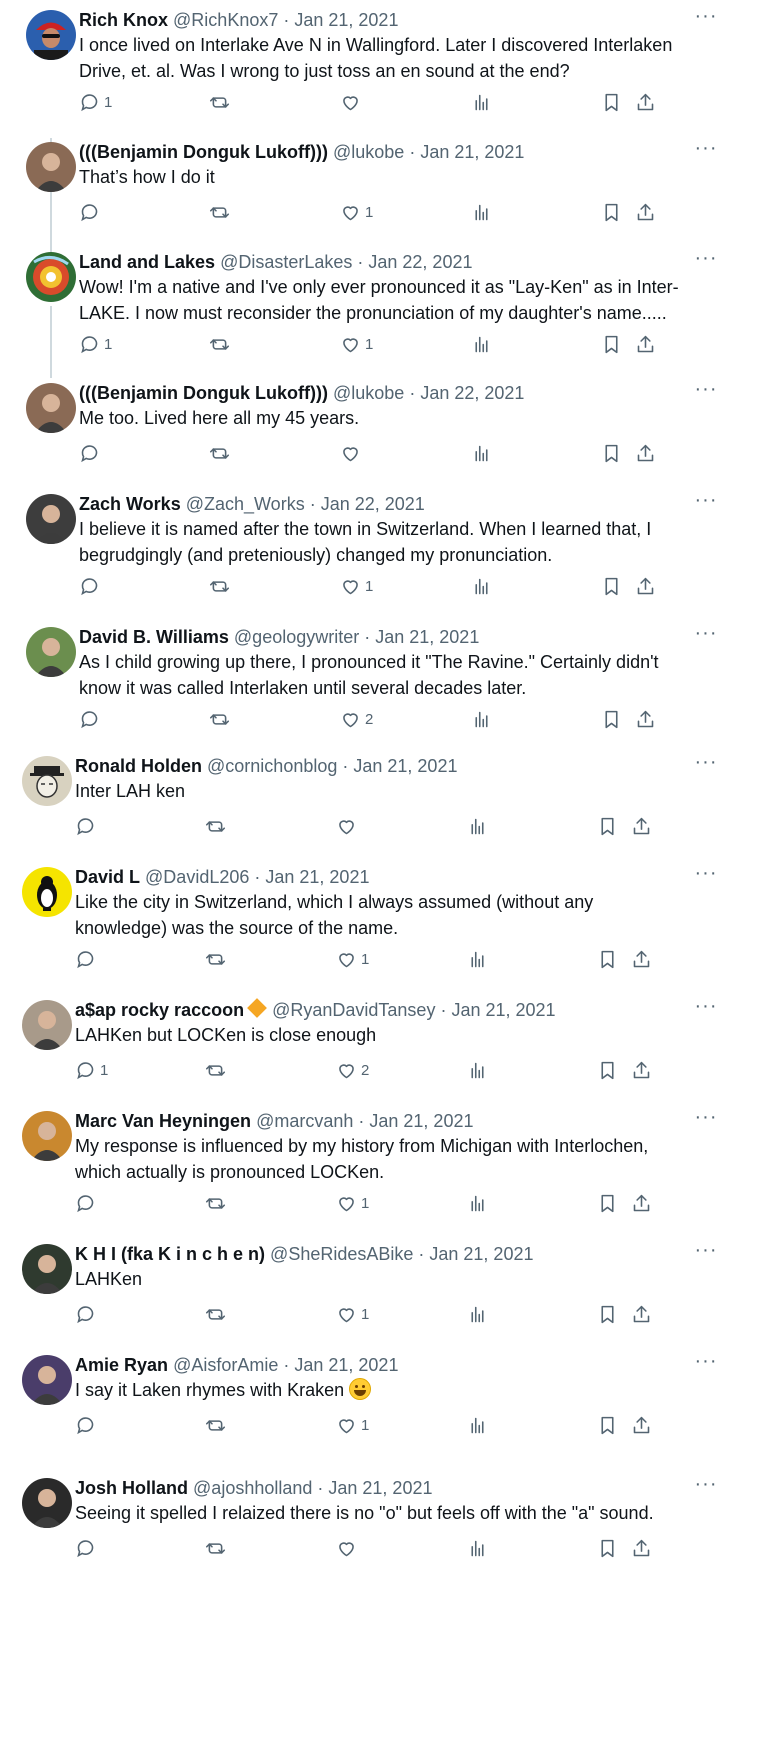 This screenshot has height=1757, width=761. What do you see at coordinates (225, 20) in the screenshot?
I see `author-handle: @RichKnox7` at bounding box center [225, 20].